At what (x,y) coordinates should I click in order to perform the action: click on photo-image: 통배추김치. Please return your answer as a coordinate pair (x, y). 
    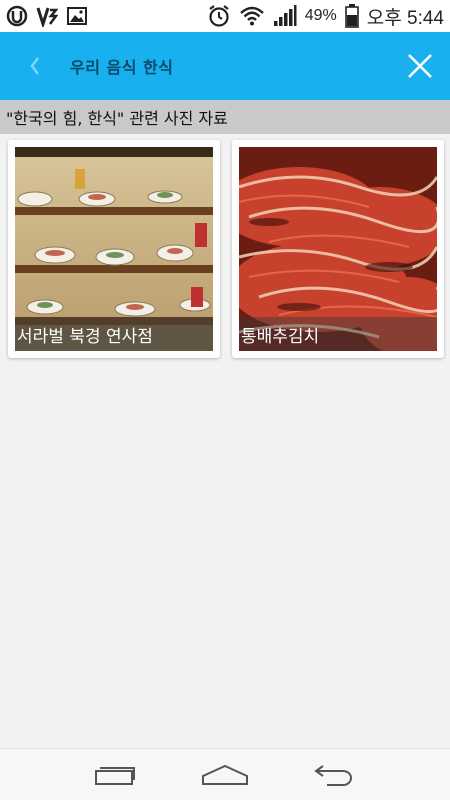
    Looking at the image, I should click on (338, 249).